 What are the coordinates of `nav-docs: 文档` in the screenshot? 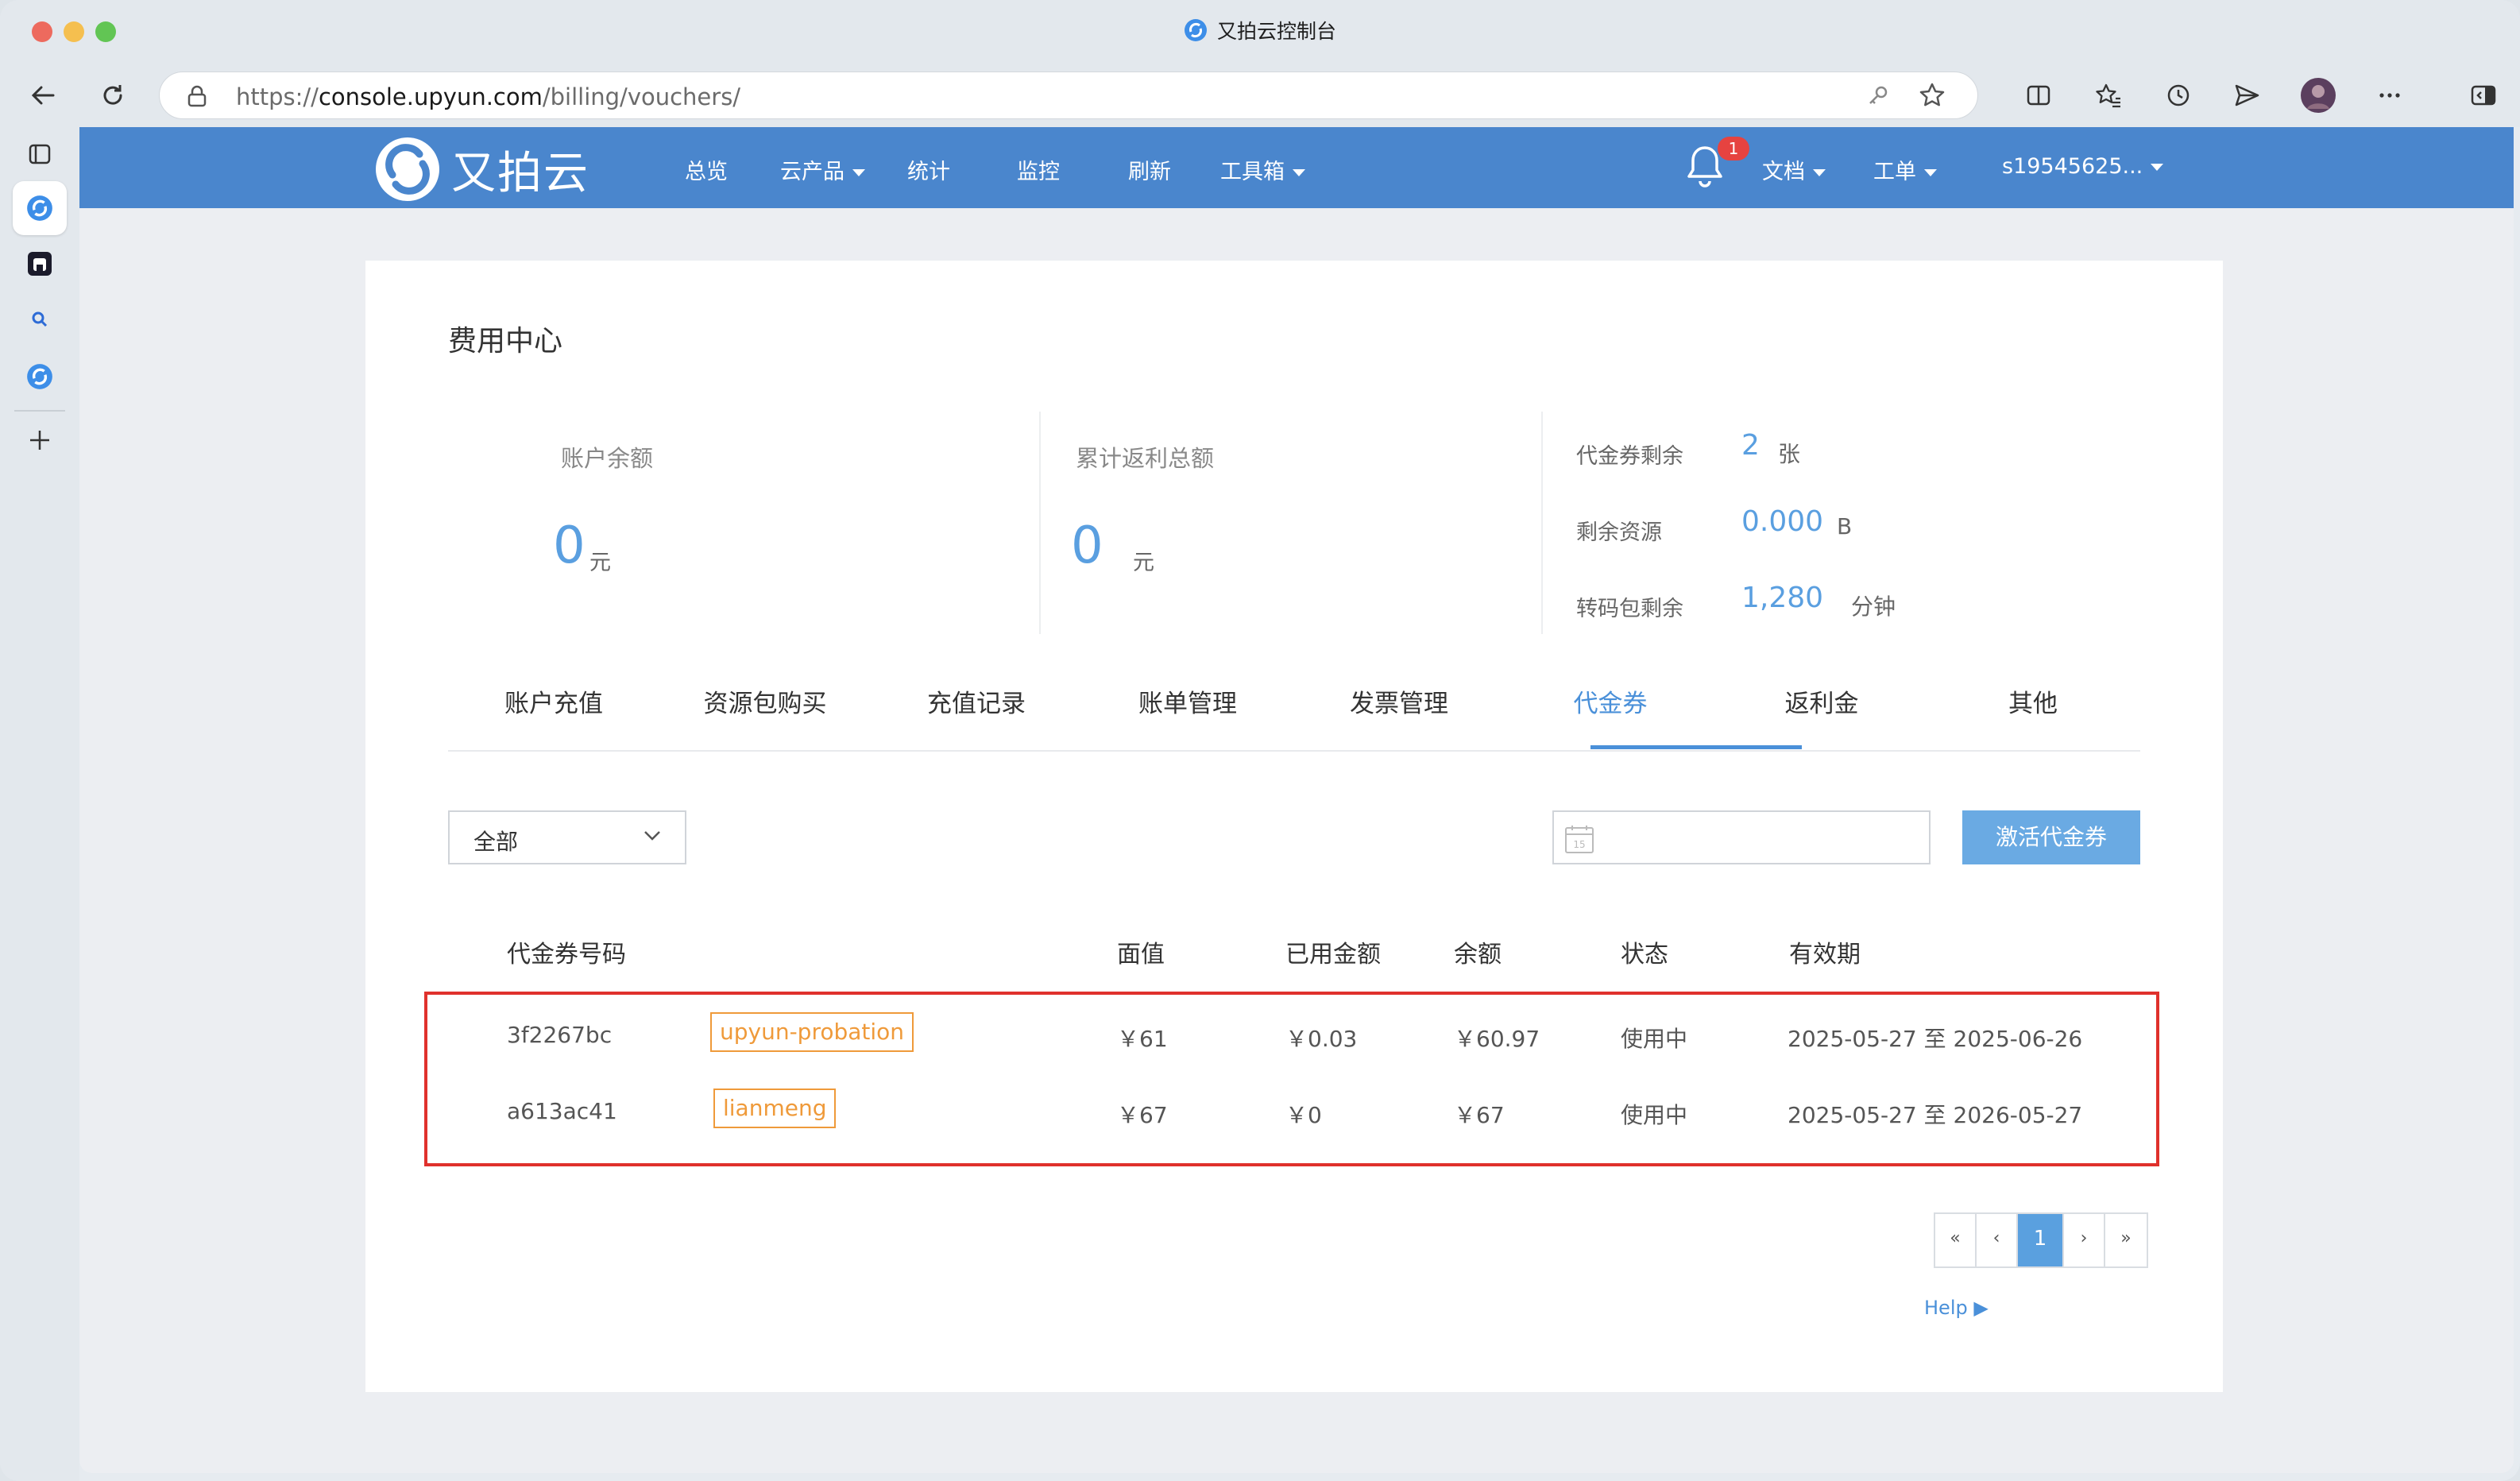 It's located at (1794, 169).